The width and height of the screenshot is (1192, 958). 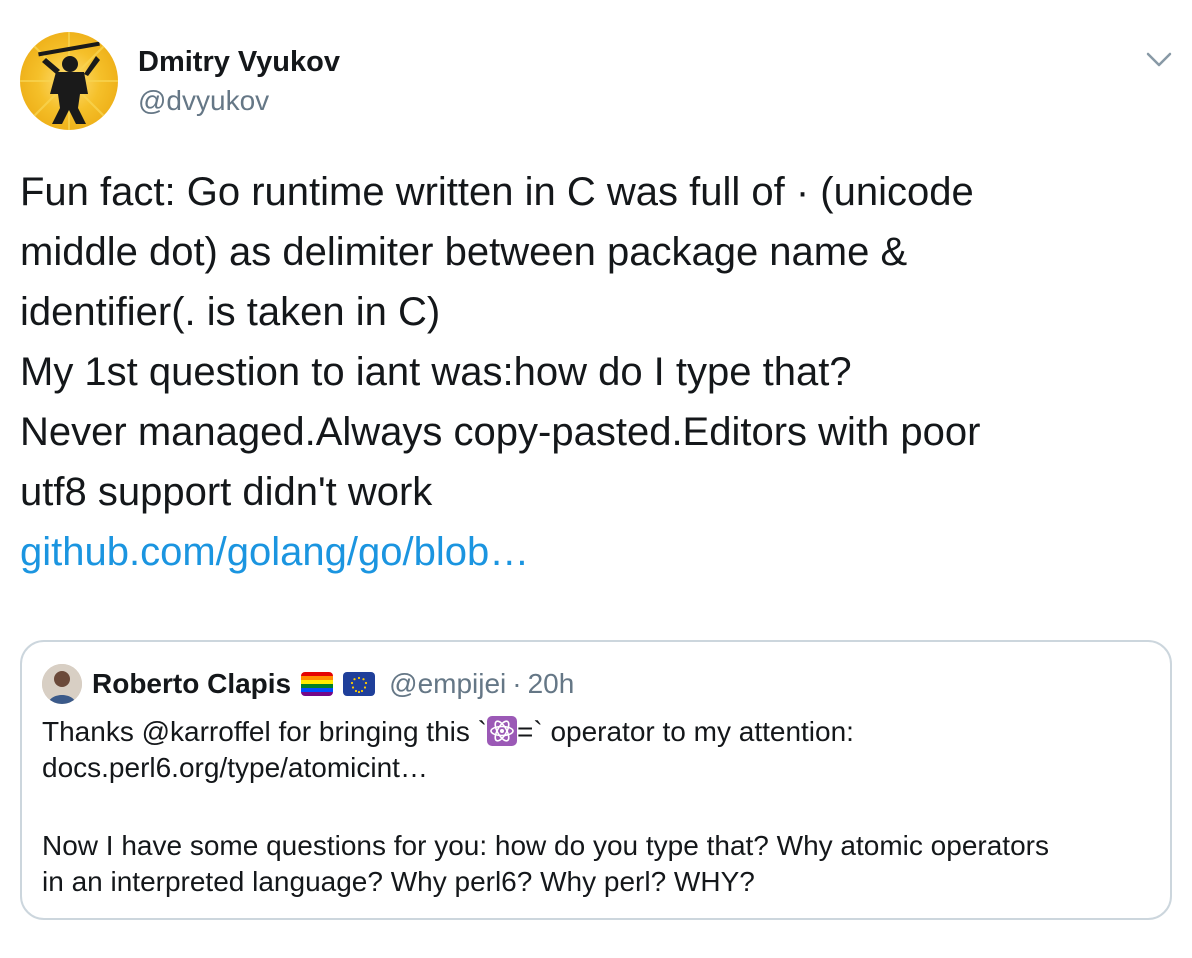 What do you see at coordinates (551, 684) in the screenshot?
I see `quoted-timestamp: 20h` at bounding box center [551, 684].